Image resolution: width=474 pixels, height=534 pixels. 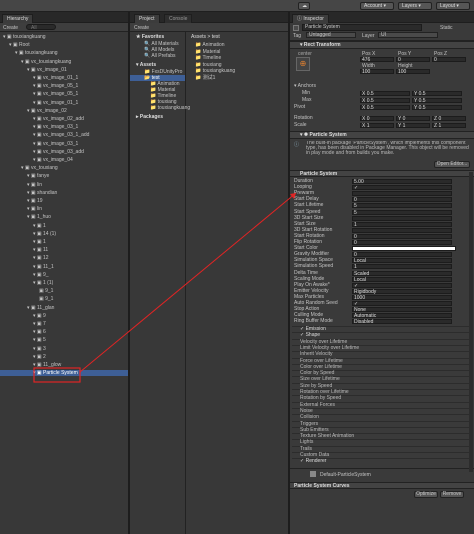 What do you see at coordinates (57, 375) in the screenshot?
I see `highlight-box` at bounding box center [57, 375].